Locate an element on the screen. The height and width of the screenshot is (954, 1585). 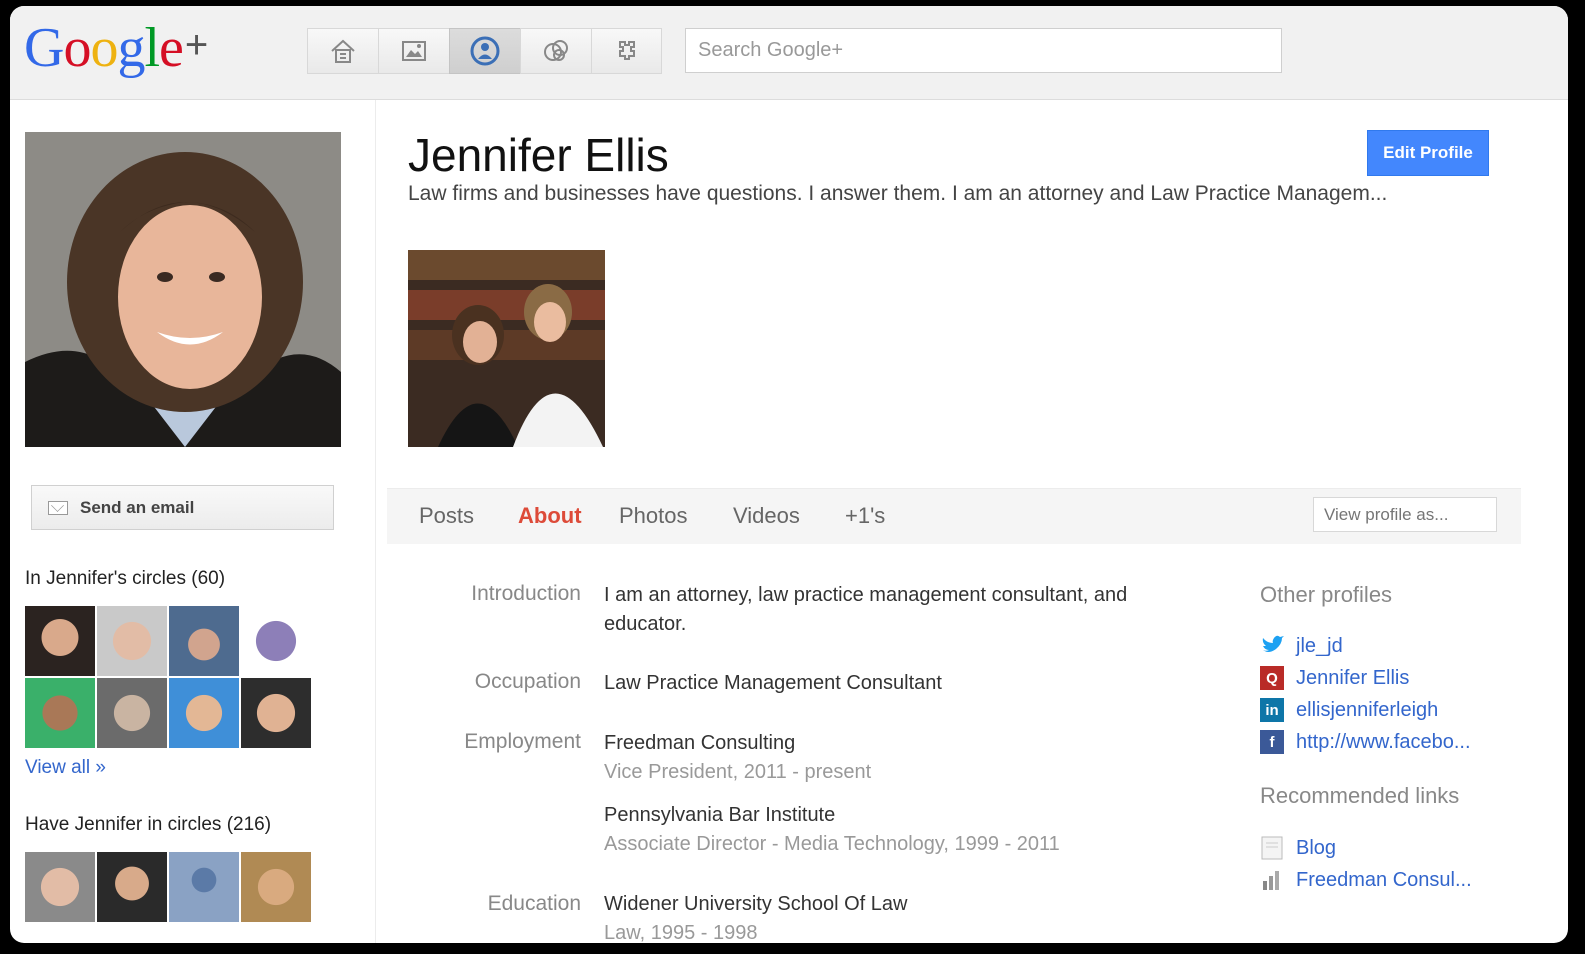
games-icon is located at coordinates (626, 50).